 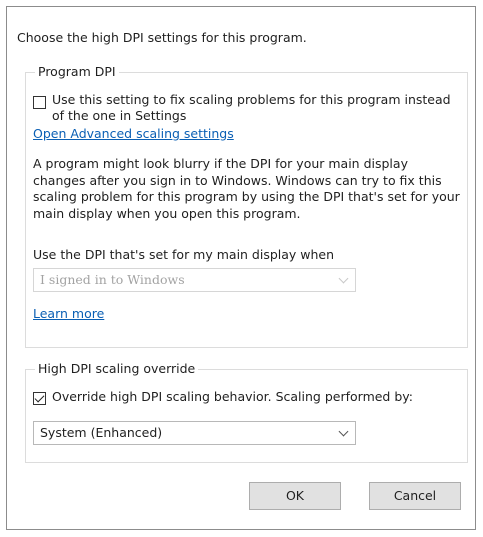 What do you see at coordinates (415, 496) in the screenshot?
I see `cancel-button: Cancel` at bounding box center [415, 496].